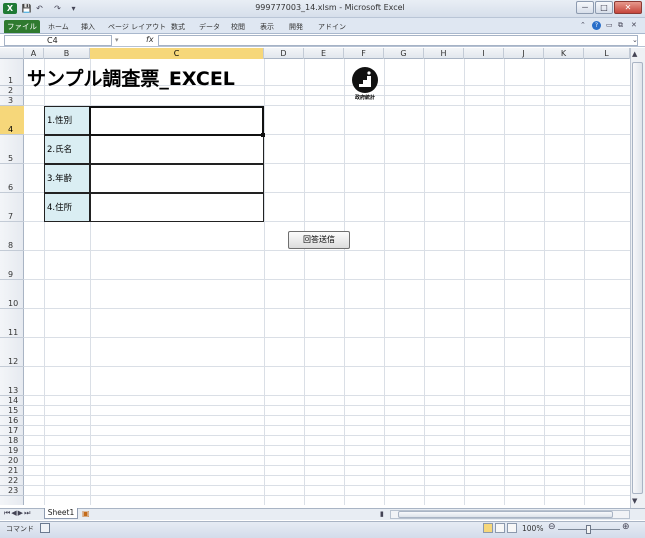 The height and width of the screenshot is (538, 645). What do you see at coordinates (177, 53) in the screenshot?
I see `column-header-selected: C` at bounding box center [177, 53].